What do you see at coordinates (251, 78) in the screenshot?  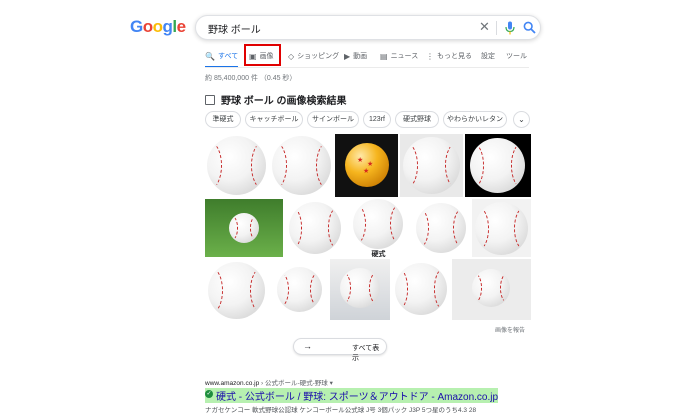 I see `result-stats: 約 85,400,000 件 （0.45 秒）` at bounding box center [251, 78].